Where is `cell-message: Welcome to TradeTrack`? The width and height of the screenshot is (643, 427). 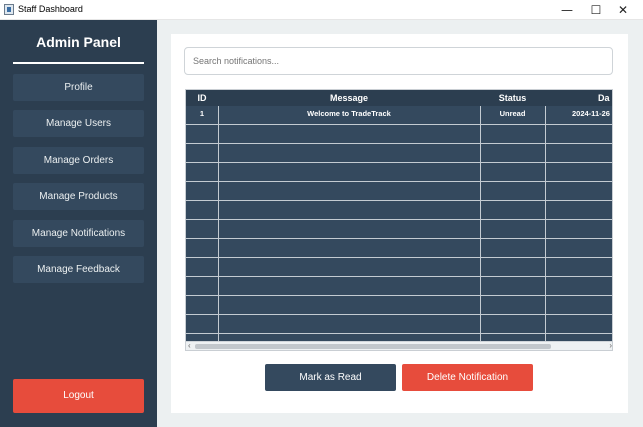 cell-message: Welcome to TradeTrack is located at coordinates (349, 113).